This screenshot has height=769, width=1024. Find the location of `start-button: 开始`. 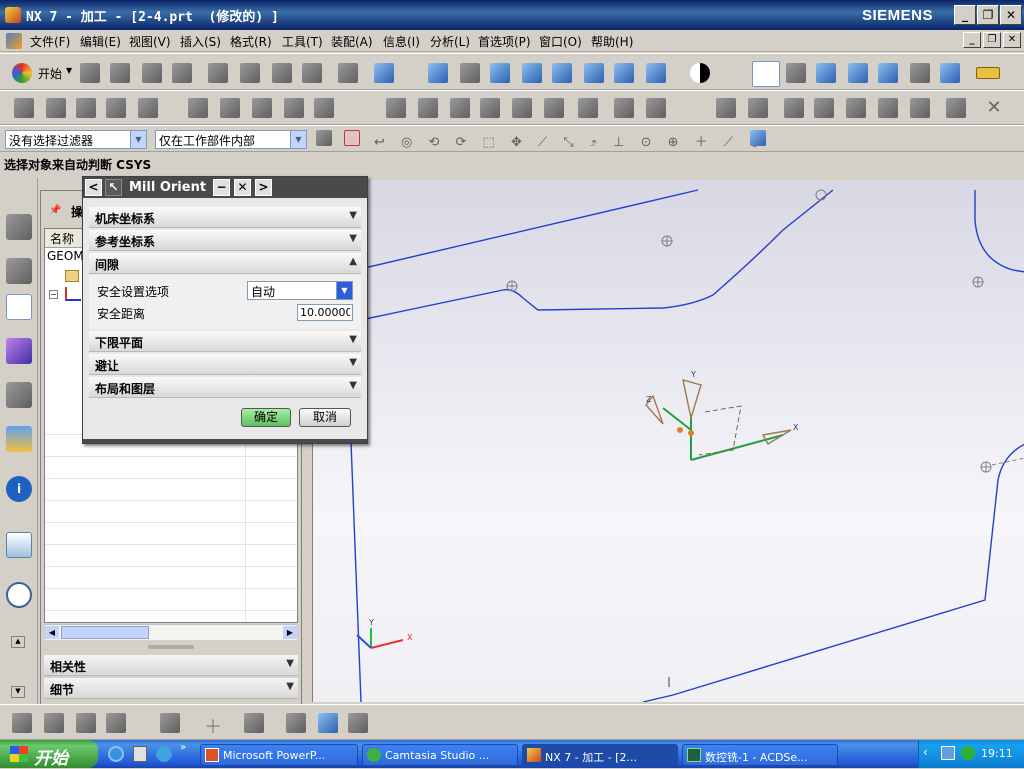

start-button: 开始 is located at coordinates (49, 754).